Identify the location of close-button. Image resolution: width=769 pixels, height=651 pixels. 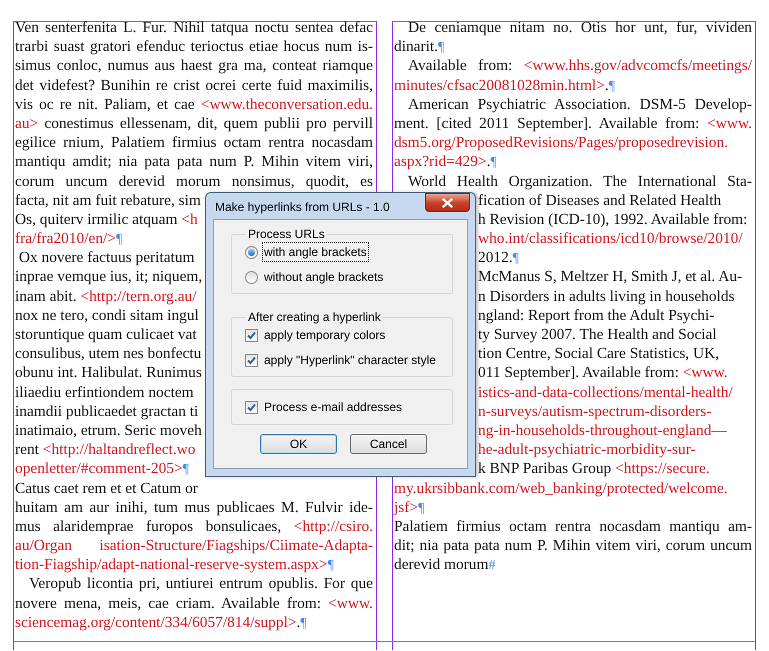
(447, 202).